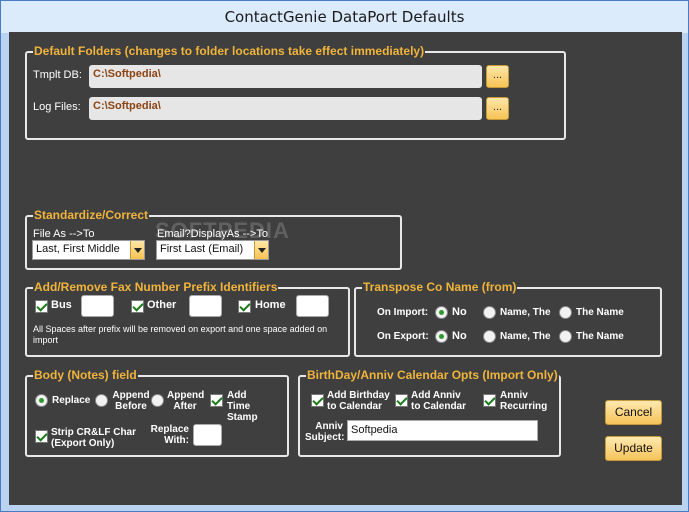  I want to click on transpose-group: Transpose Co Name (from), so click(508, 318).